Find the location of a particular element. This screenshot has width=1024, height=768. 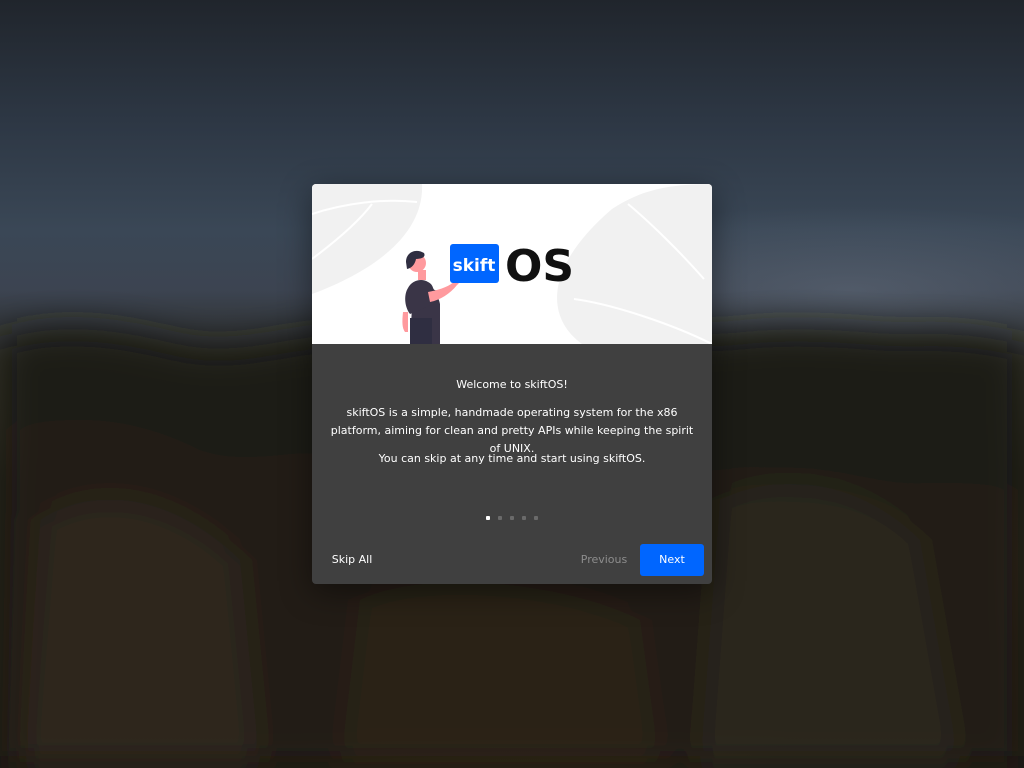

welcome-banner: skift OS is located at coordinates (512, 264).